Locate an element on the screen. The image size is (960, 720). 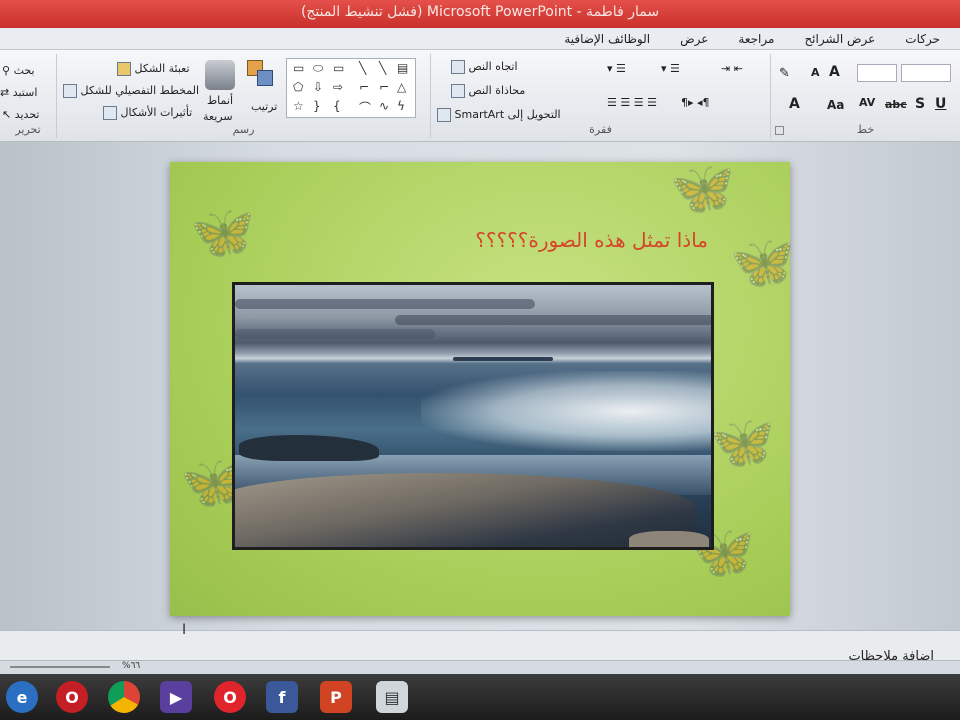
shapes-gallery: ▭ ⬭ ▭ ╲ ╲ ▤ ⬠ ⇩ ⇨ ⌐ ⌐ △ ☆ } { ⌒ ∿ ϟ is located at coordinates (351, 88).